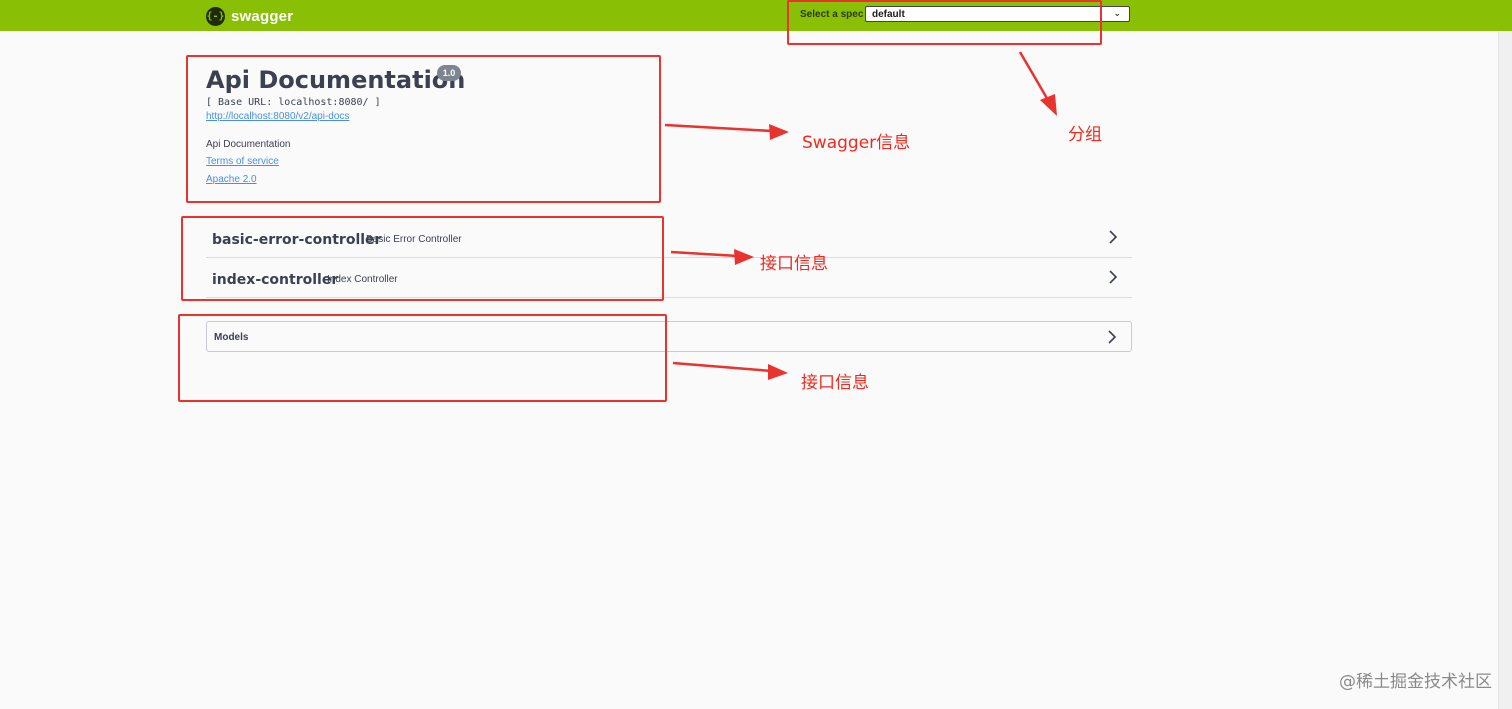 The image size is (1512, 709). What do you see at coordinates (422, 258) in the screenshot?
I see `annotation-box-controllers` at bounding box center [422, 258].